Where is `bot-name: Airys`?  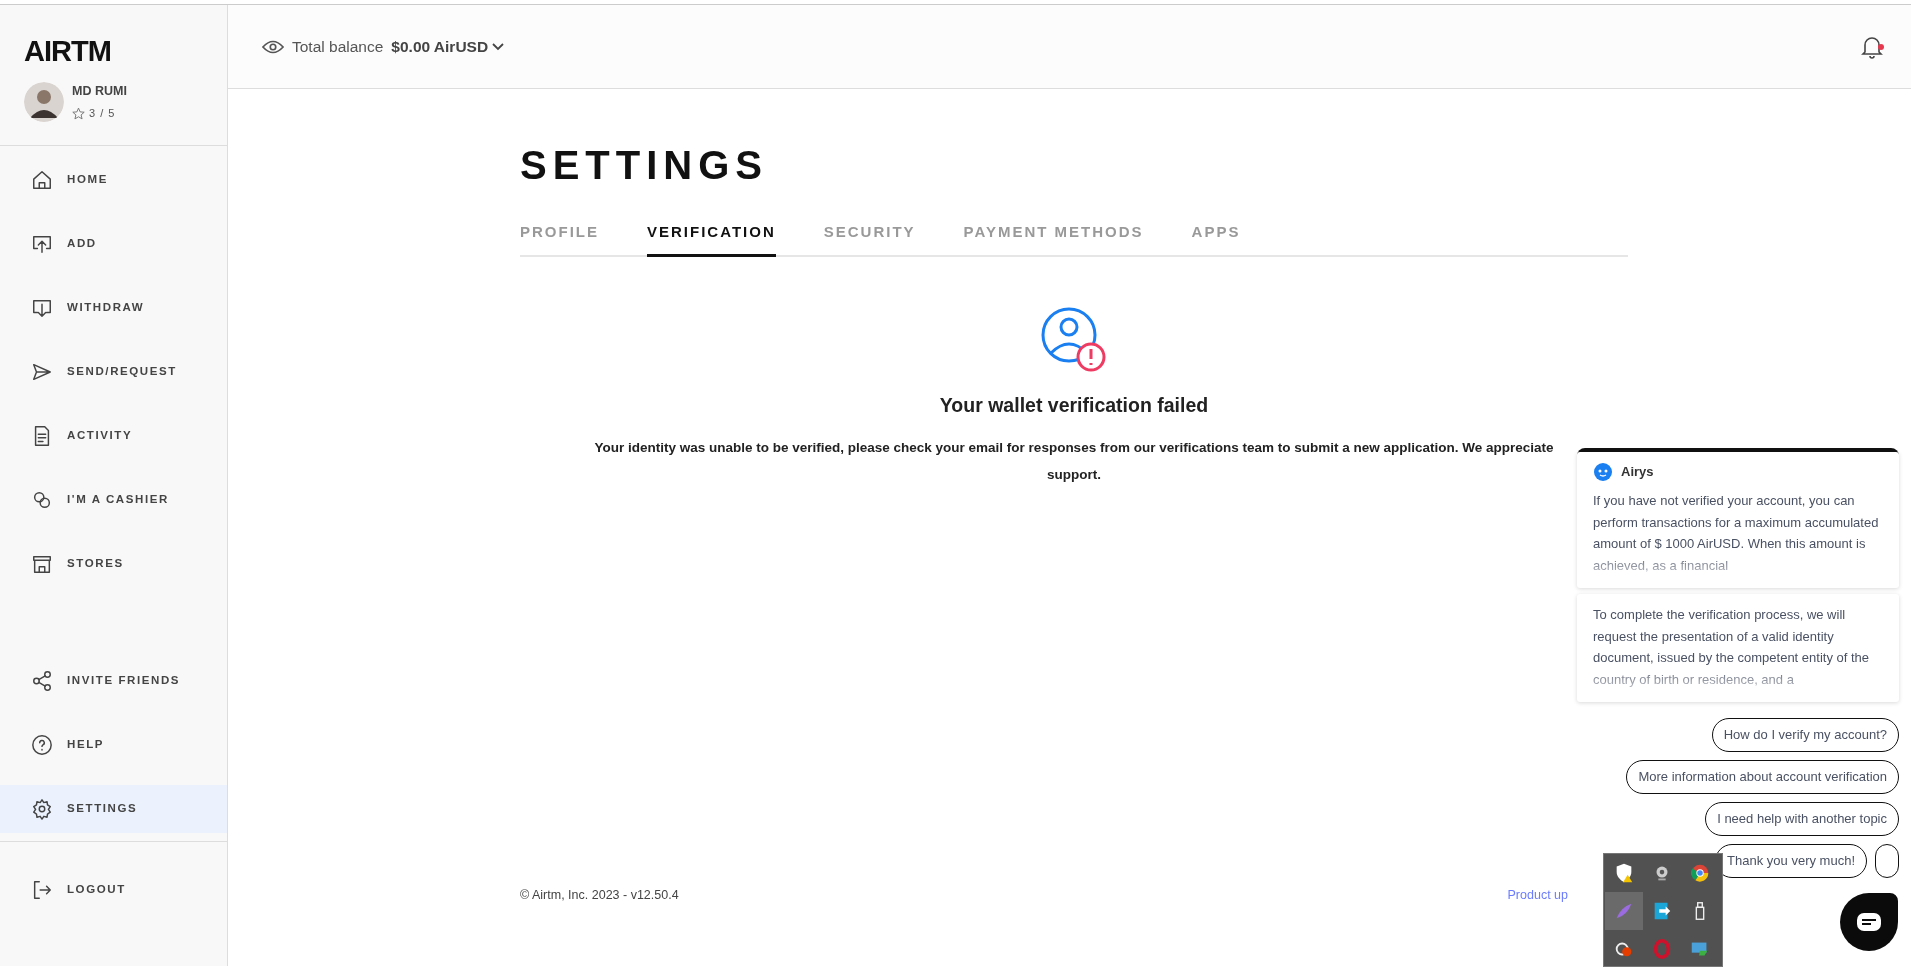
bot-name: Airys is located at coordinates (1637, 472).